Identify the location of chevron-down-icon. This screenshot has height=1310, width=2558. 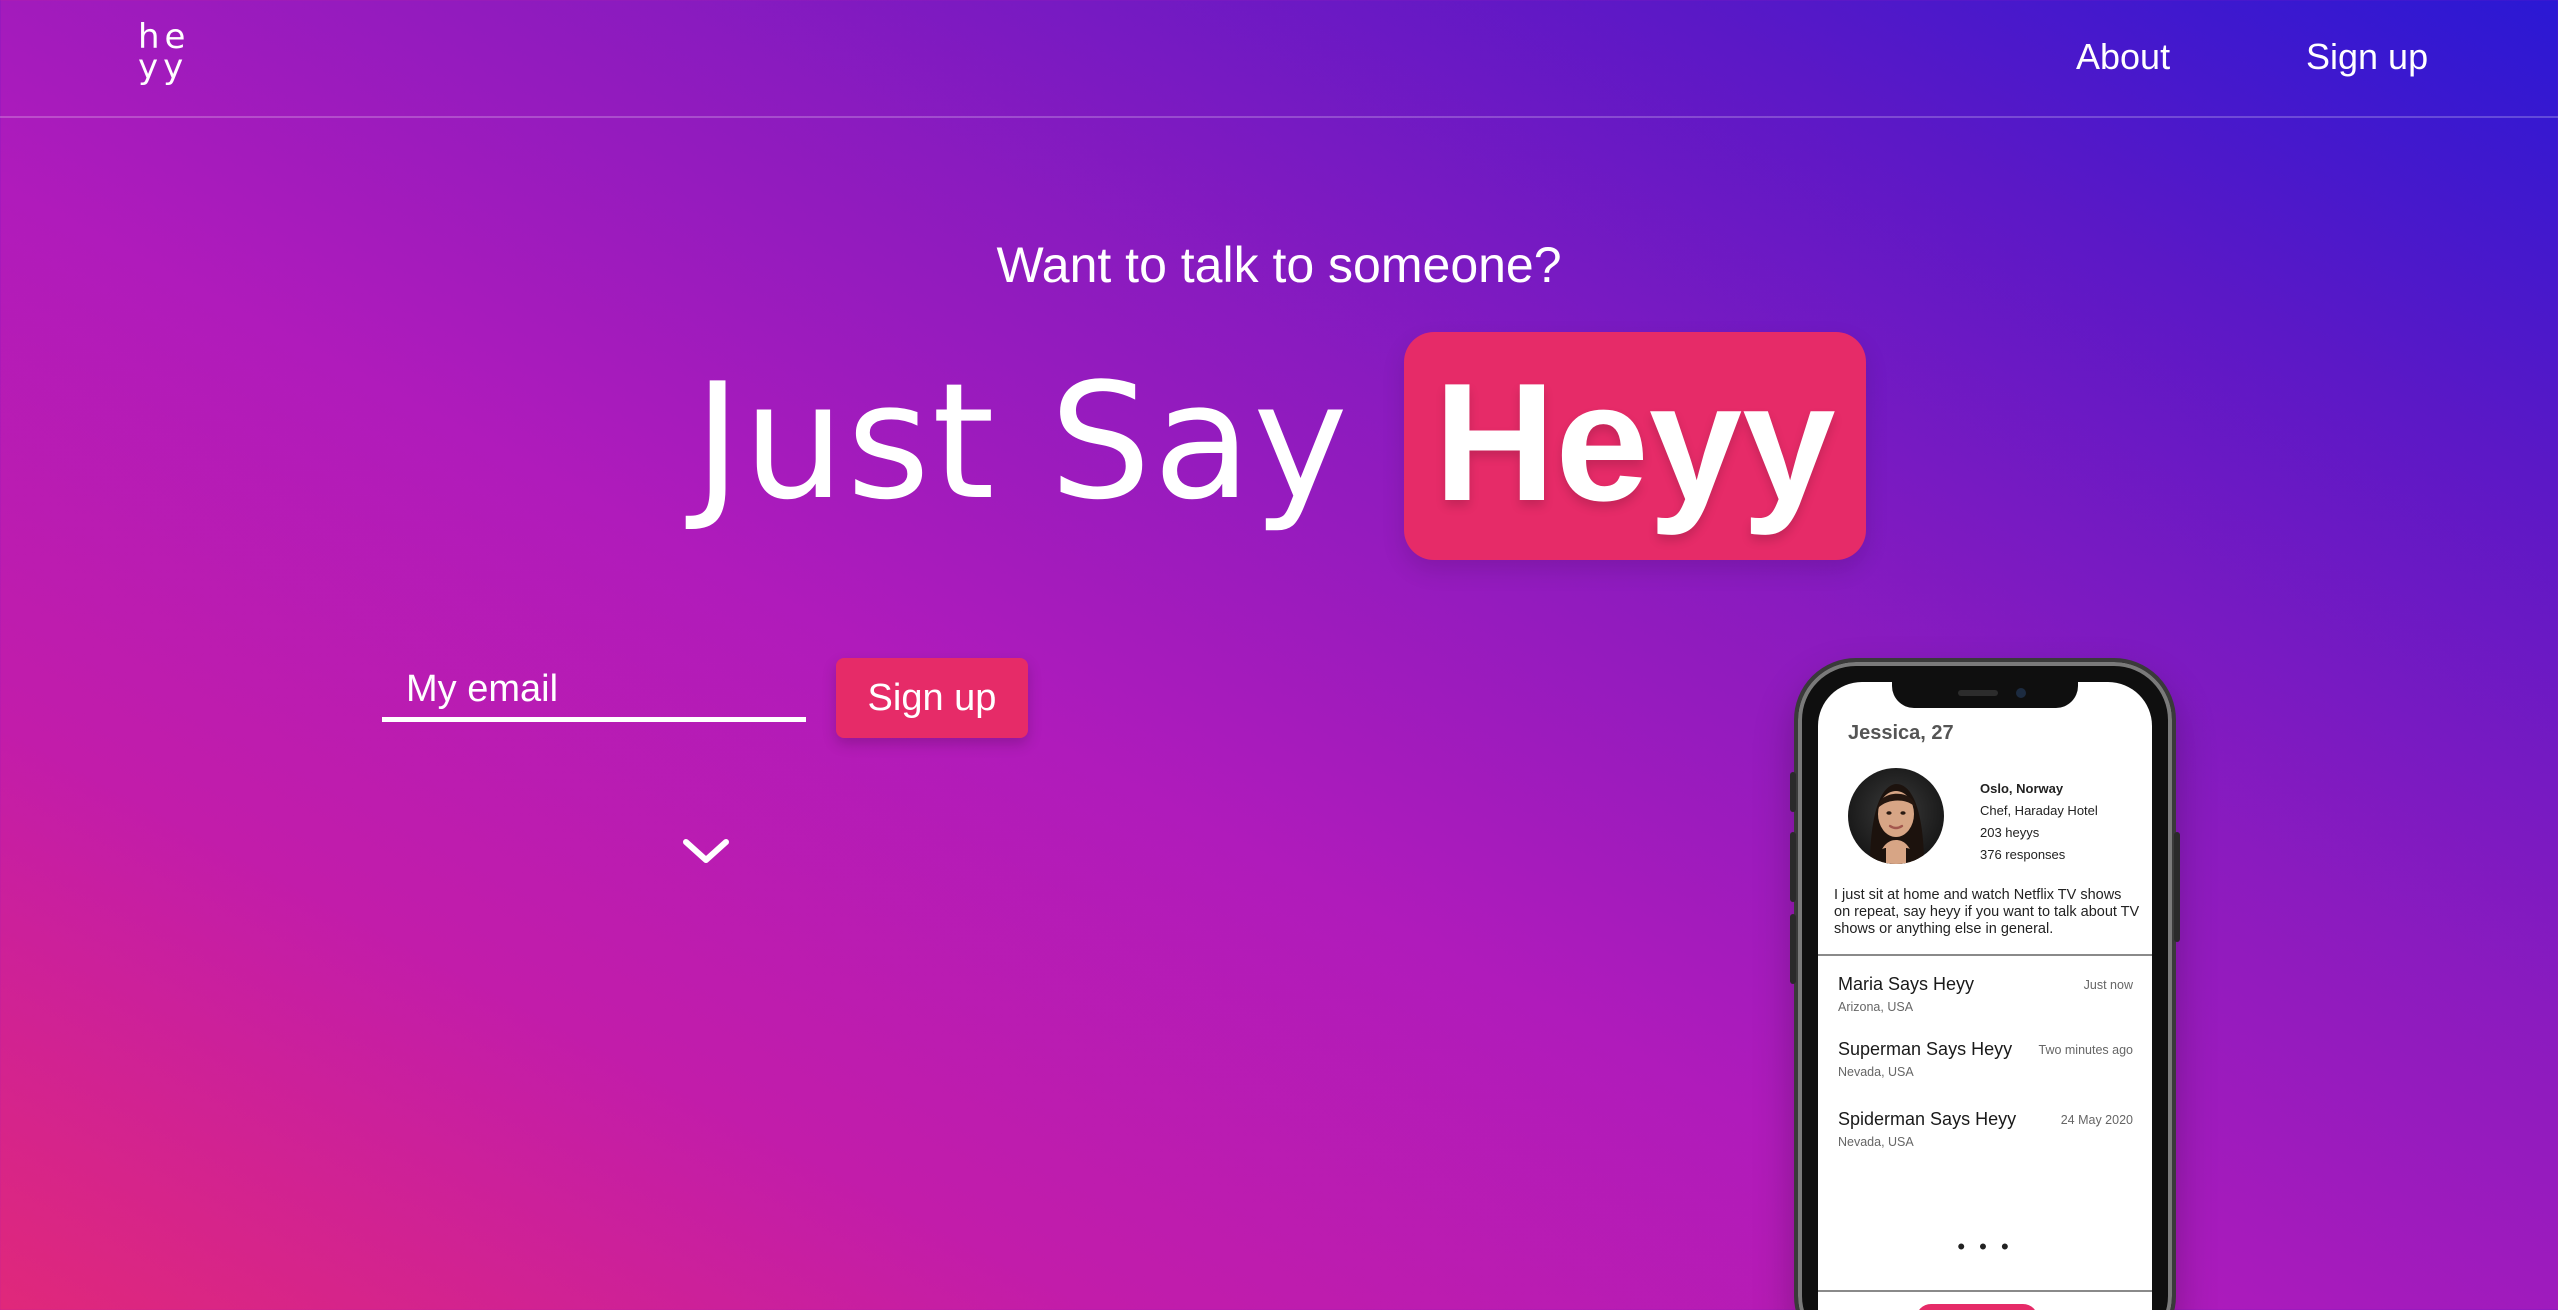
(706, 852).